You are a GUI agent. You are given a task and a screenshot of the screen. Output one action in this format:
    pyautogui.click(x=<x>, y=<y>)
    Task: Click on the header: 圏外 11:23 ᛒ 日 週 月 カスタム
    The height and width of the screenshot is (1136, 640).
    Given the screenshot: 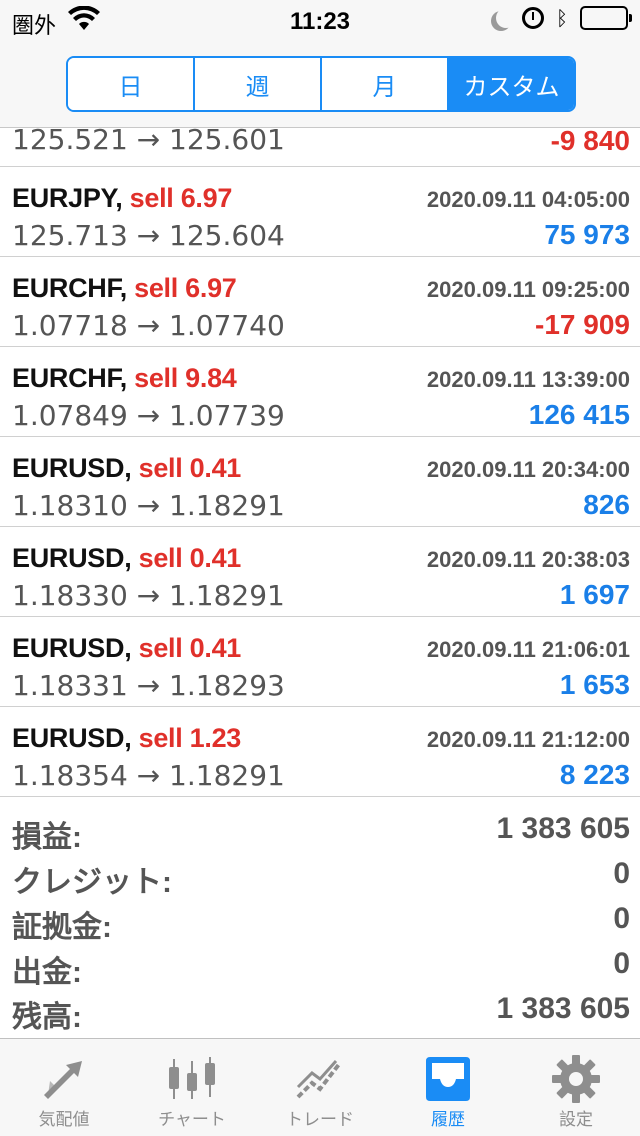 What is the action you would take?
    pyautogui.click(x=320, y=64)
    